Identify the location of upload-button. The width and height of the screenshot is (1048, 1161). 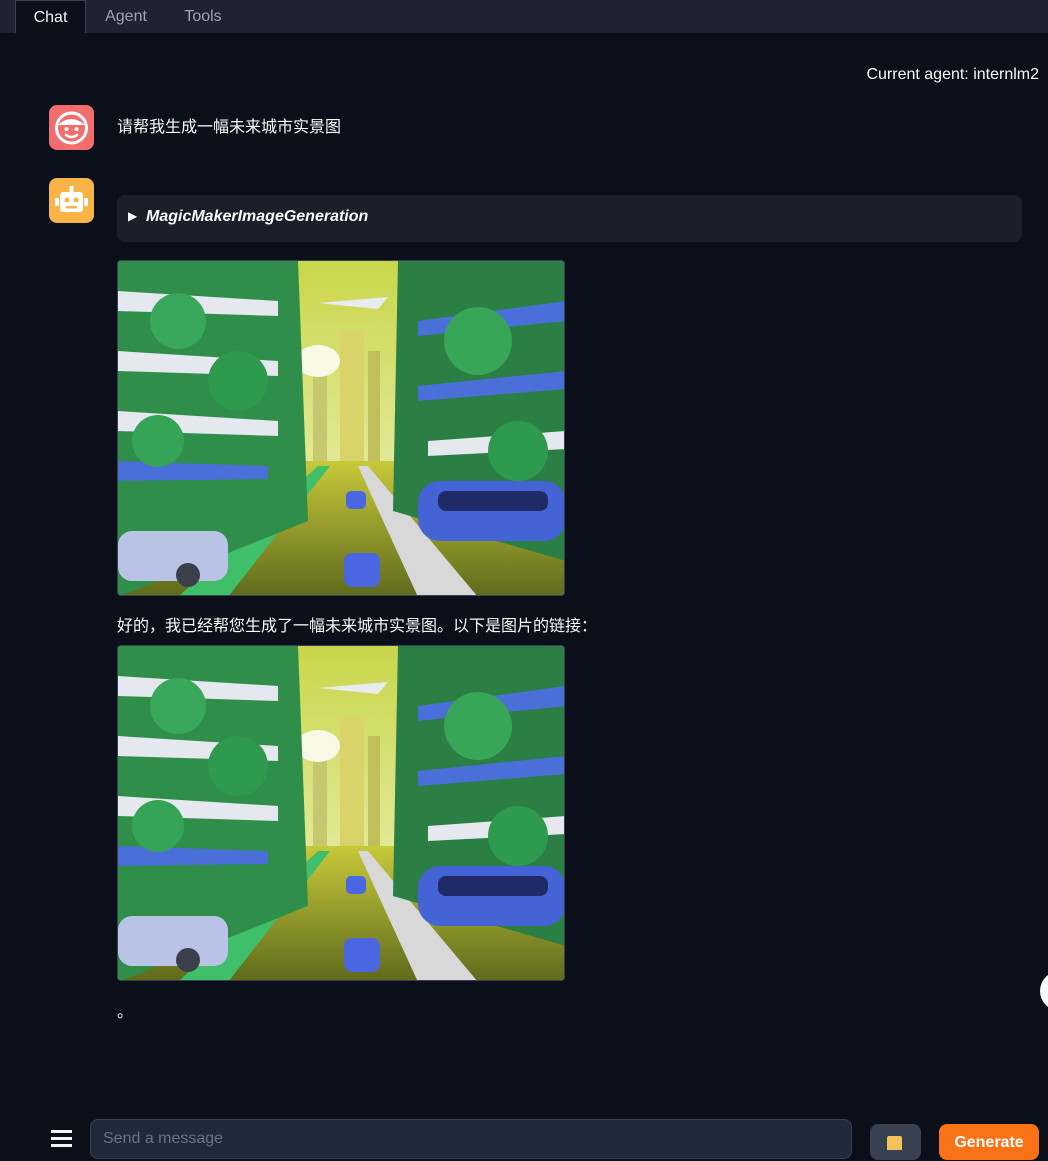
(895, 1142).